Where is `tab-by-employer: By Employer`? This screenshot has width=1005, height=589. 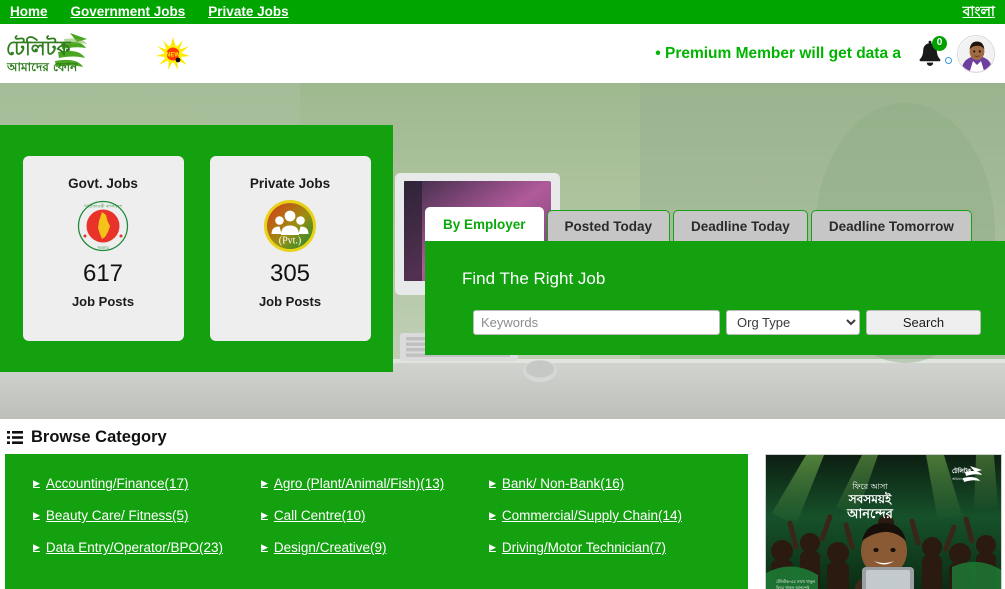
tab-by-employer: By Employer is located at coordinates (484, 224).